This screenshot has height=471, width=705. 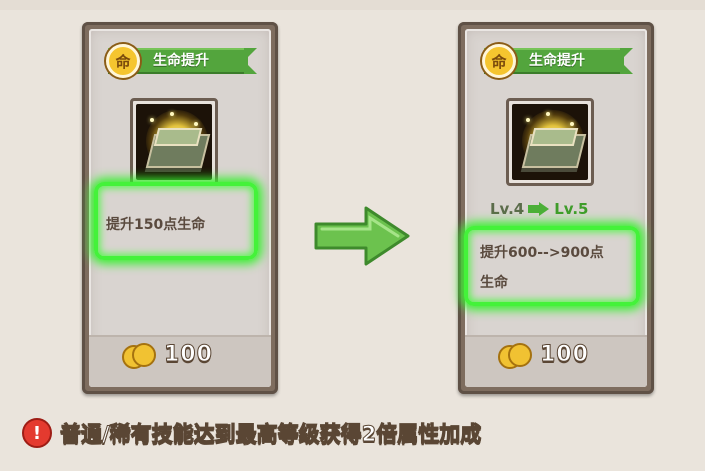 I want to click on upgrade-arrow-icon, so click(x=362, y=236).